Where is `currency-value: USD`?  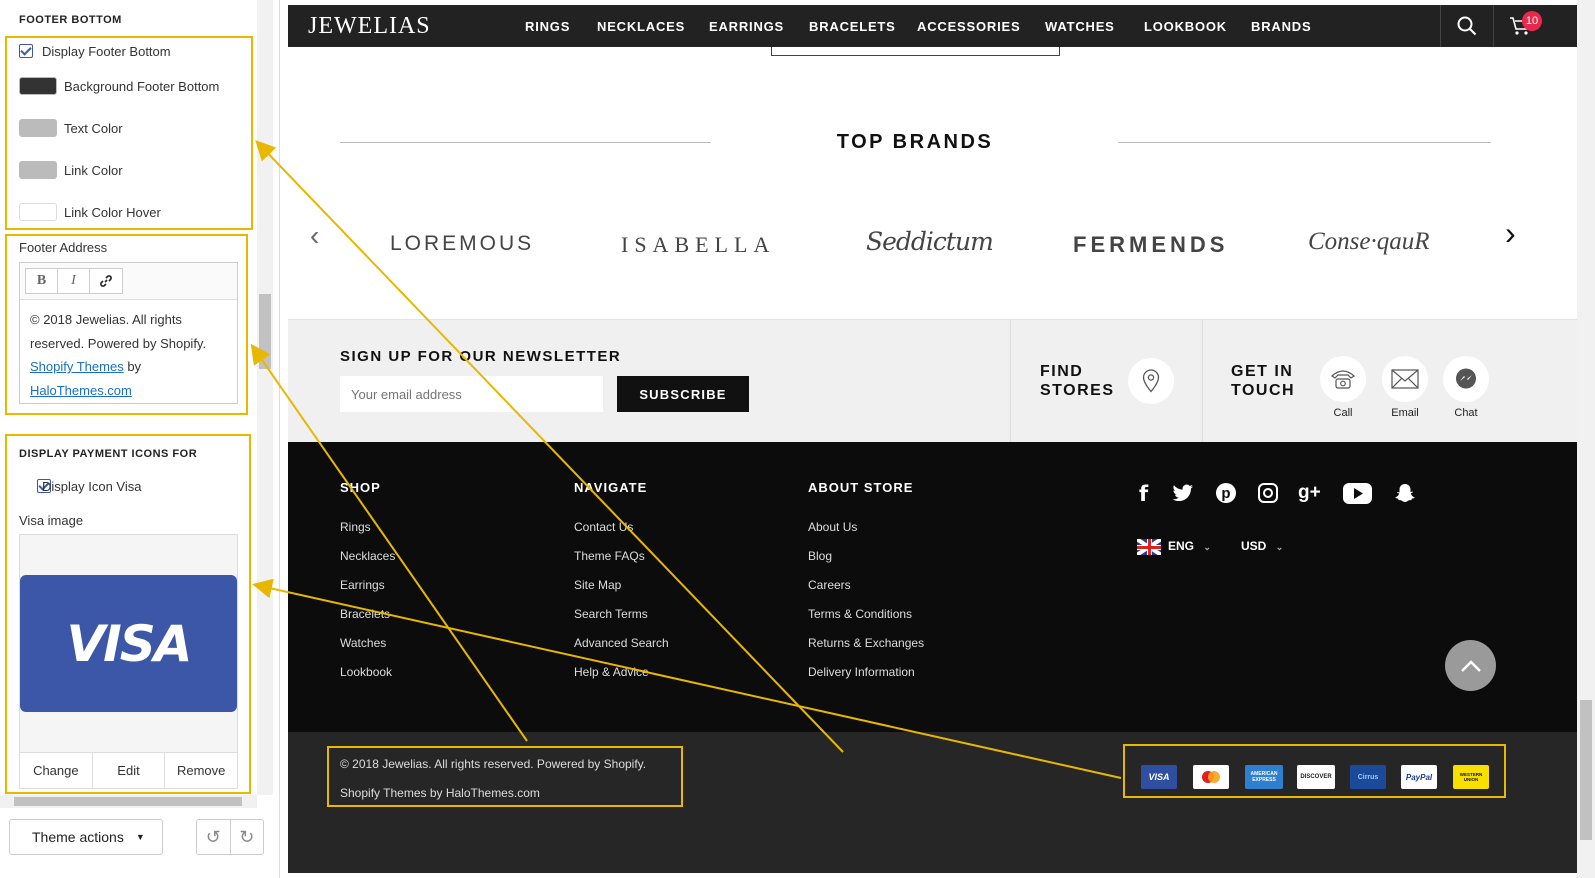 currency-value: USD is located at coordinates (1254, 546).